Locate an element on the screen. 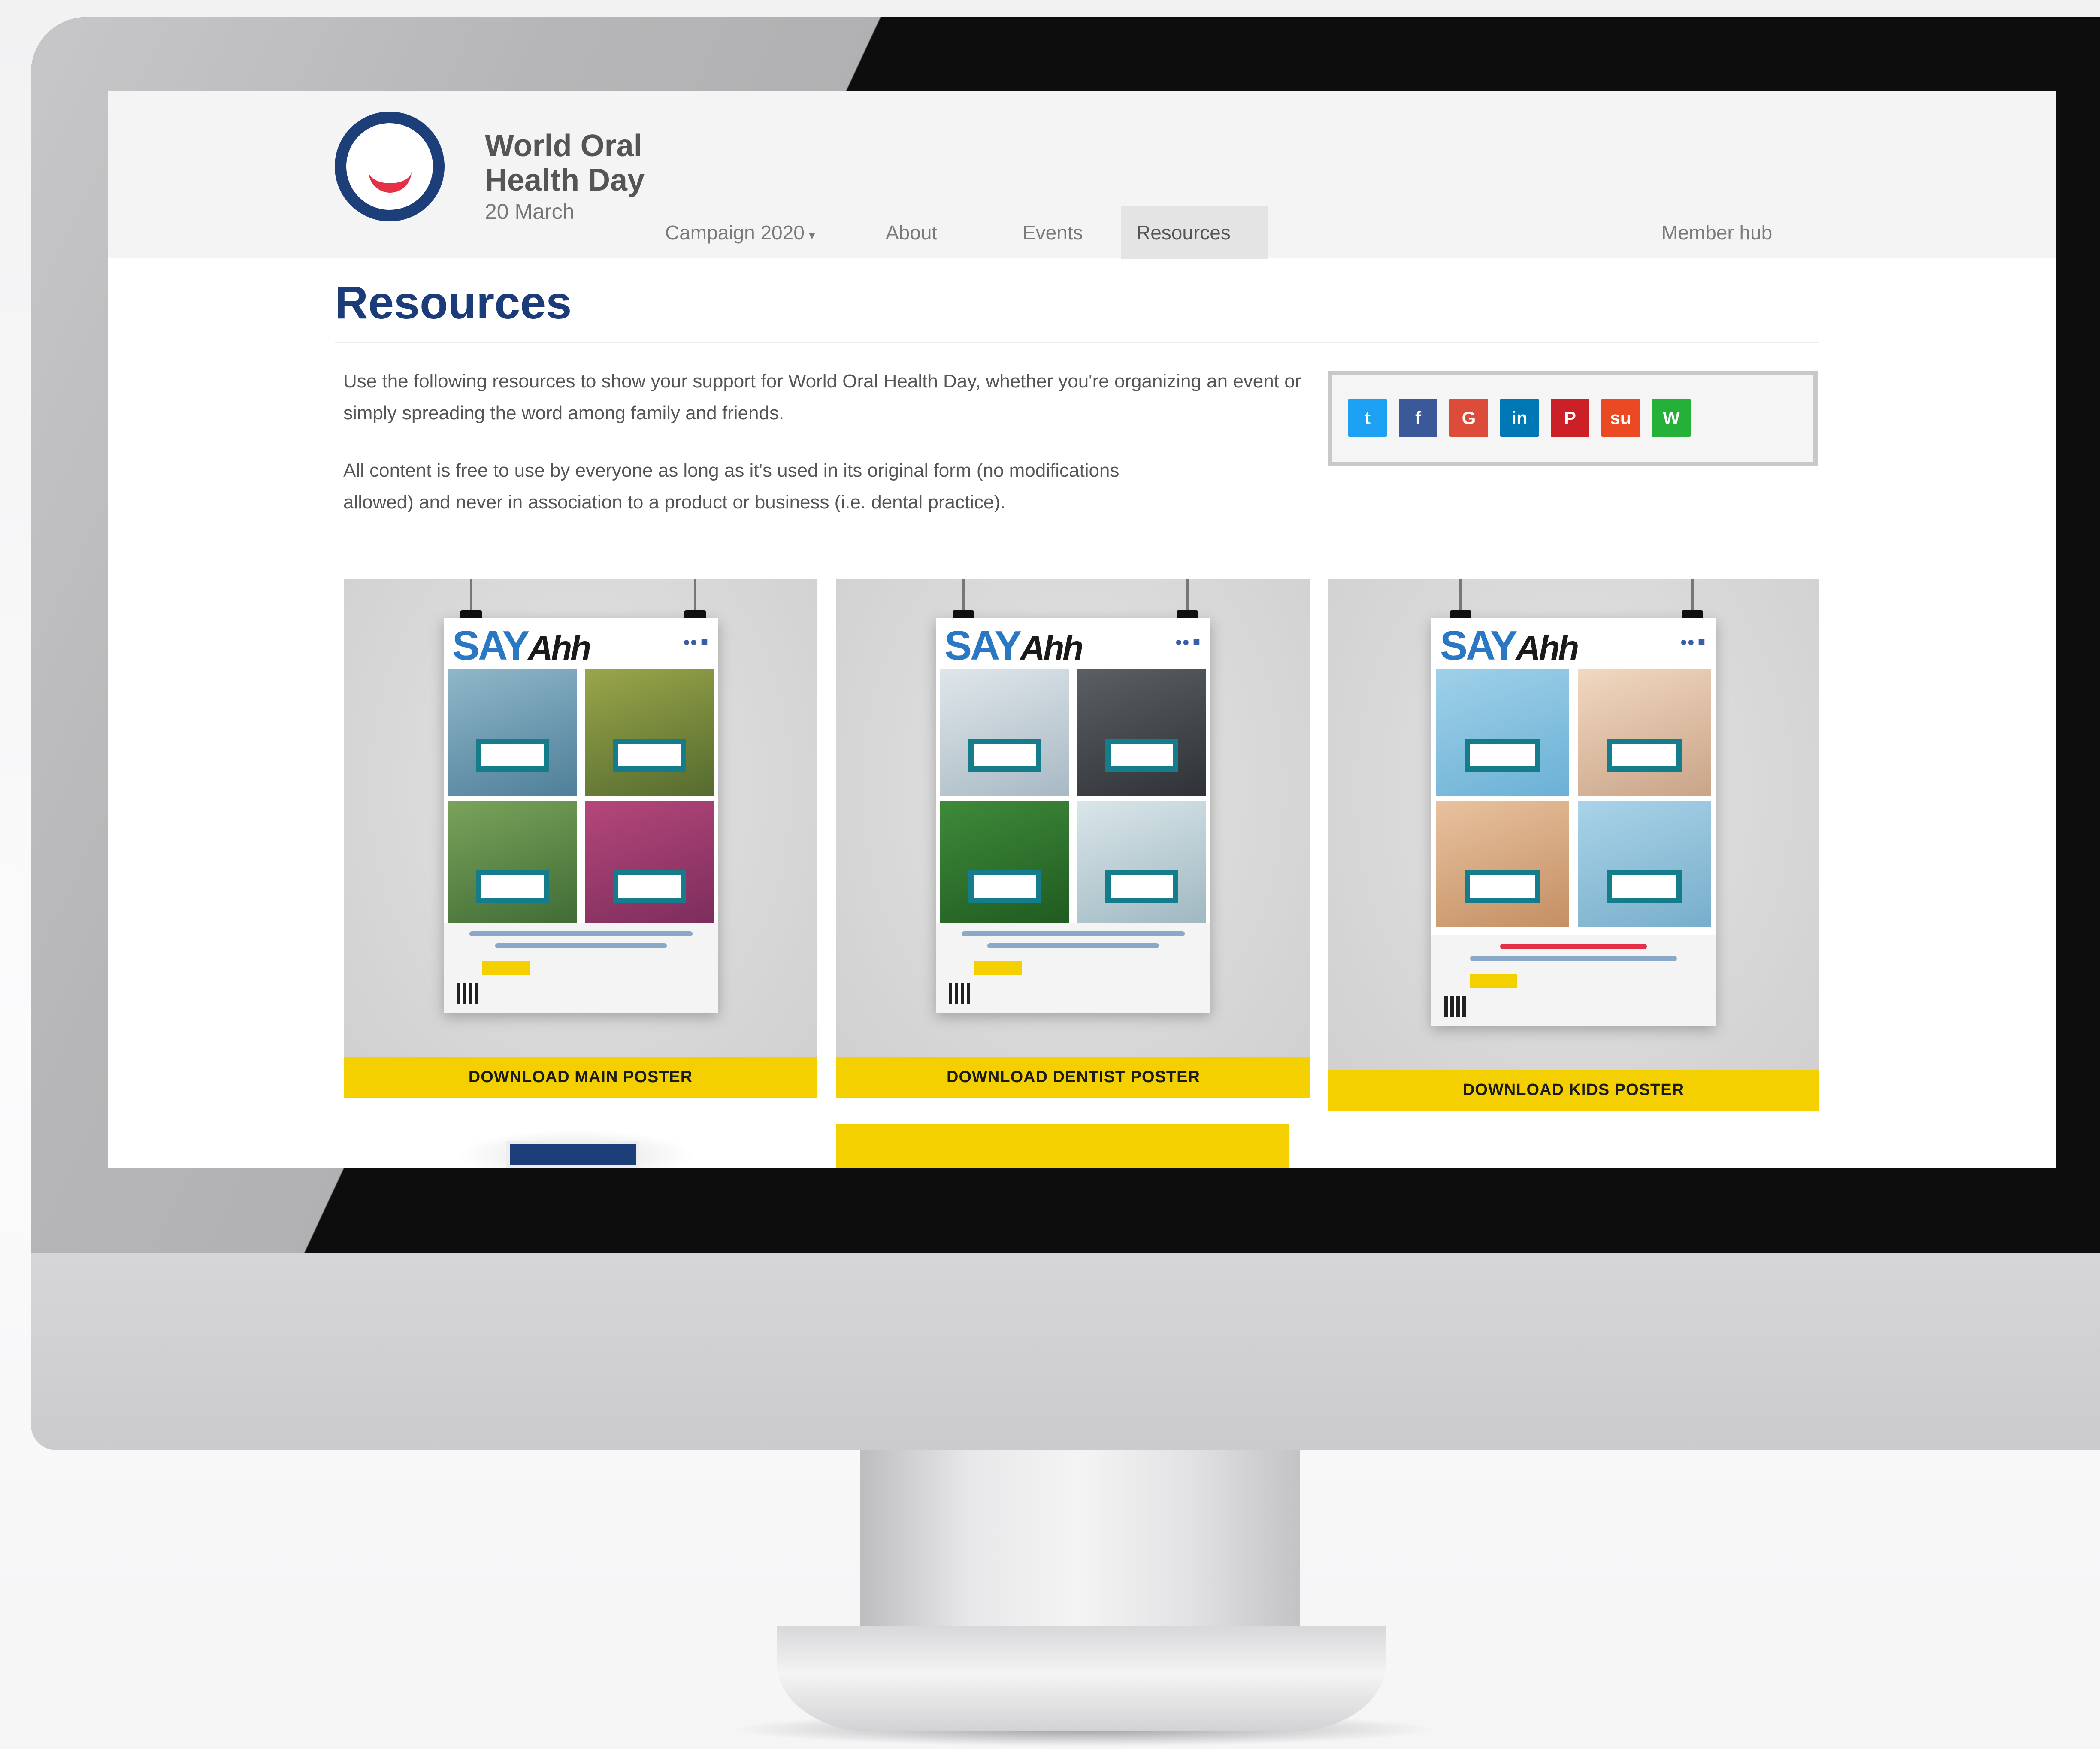  poster-card-dentist: SAYAhh ●● ■ DOWNLOAD DENTIST POSTER is located at coordinates (1073, 839).